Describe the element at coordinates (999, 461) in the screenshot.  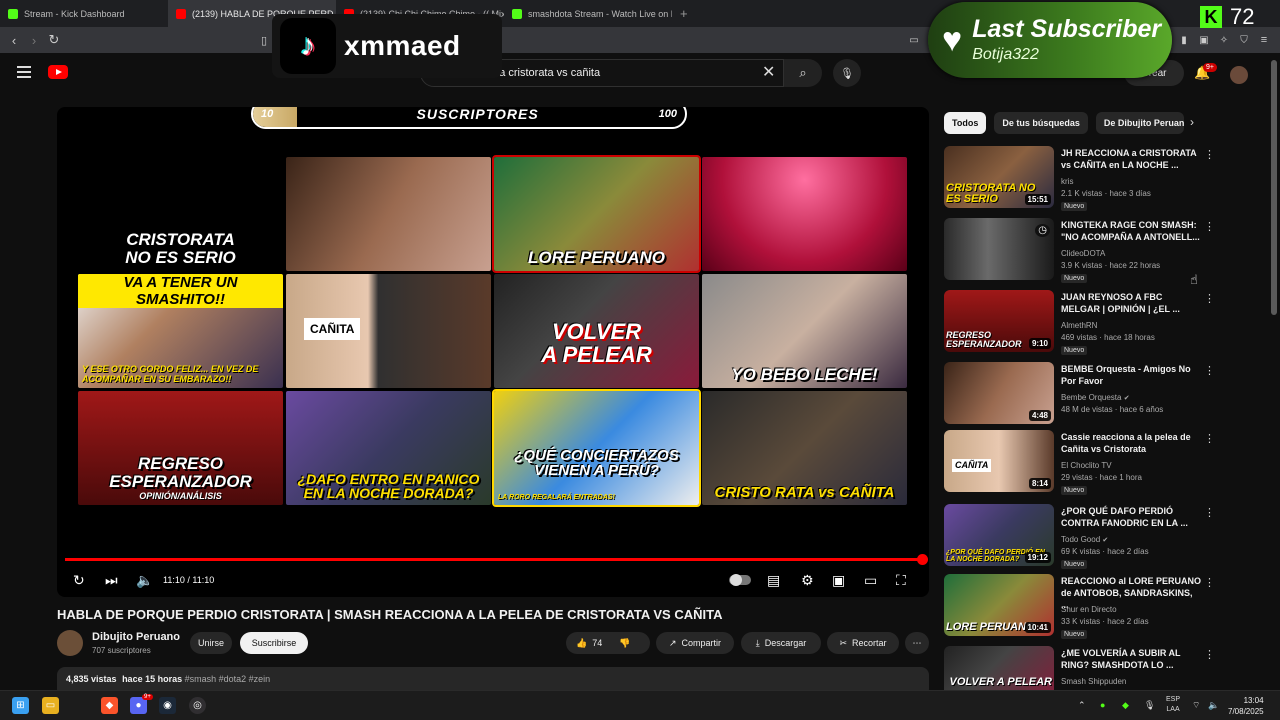
I see `rec-thumbnail: CAÑITA 8:14` at that location.